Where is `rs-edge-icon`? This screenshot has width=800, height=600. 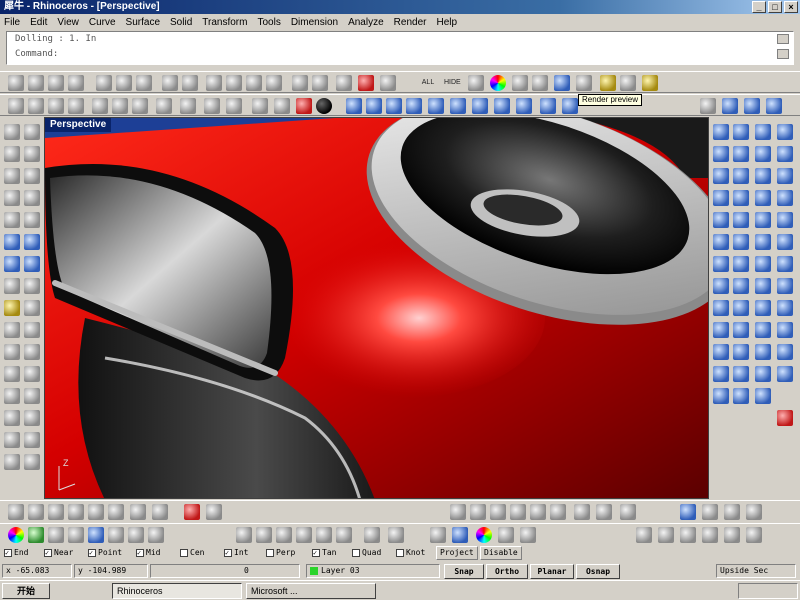
rs-edge-icon is located at coordinates (763, 132).